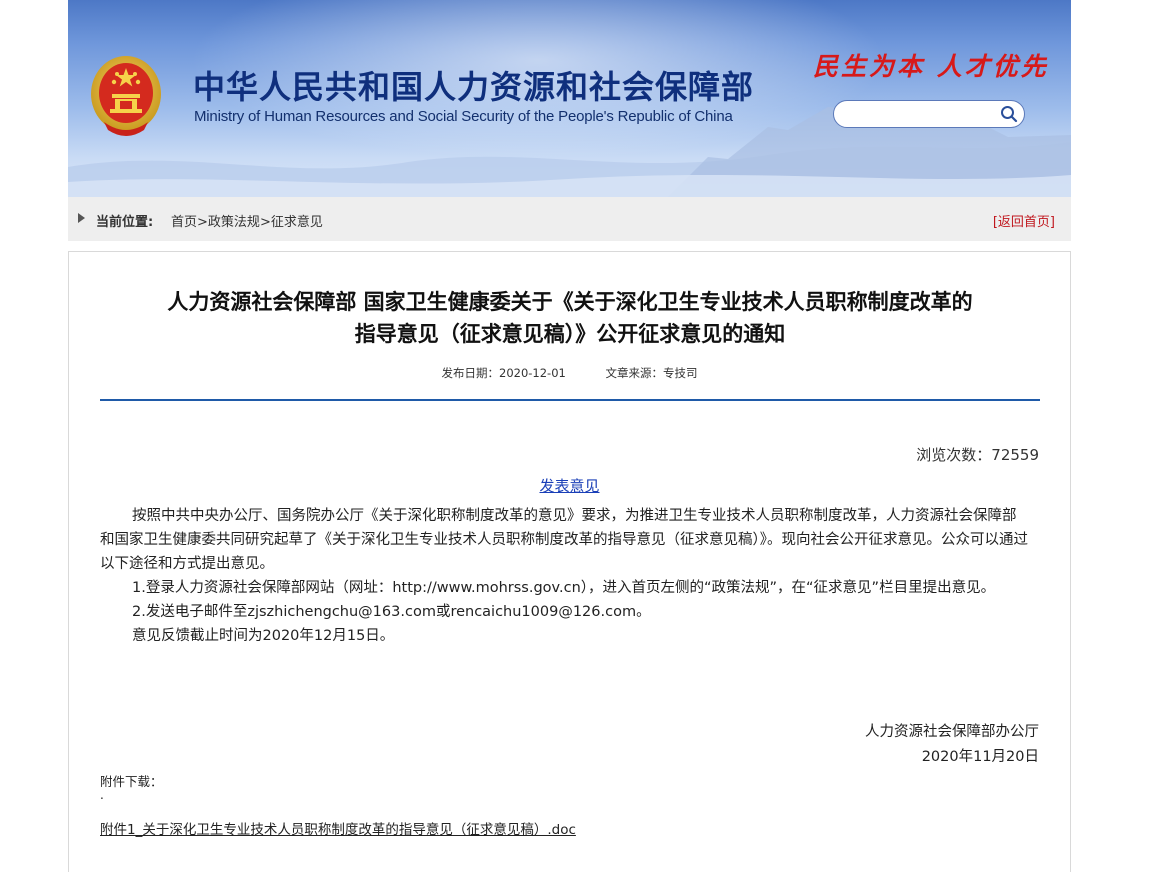  I want to click on breadcrumb-item-consultation: 征求意见, so click(297, 222).